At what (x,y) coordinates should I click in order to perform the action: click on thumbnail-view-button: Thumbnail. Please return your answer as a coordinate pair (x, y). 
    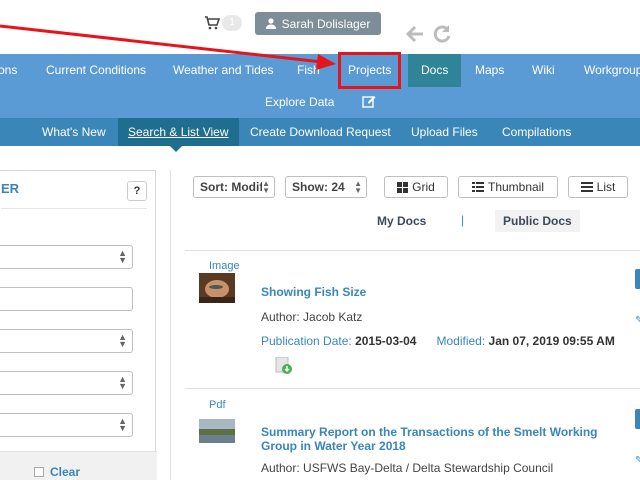
    Looking at the image, I should click on (508, 187).